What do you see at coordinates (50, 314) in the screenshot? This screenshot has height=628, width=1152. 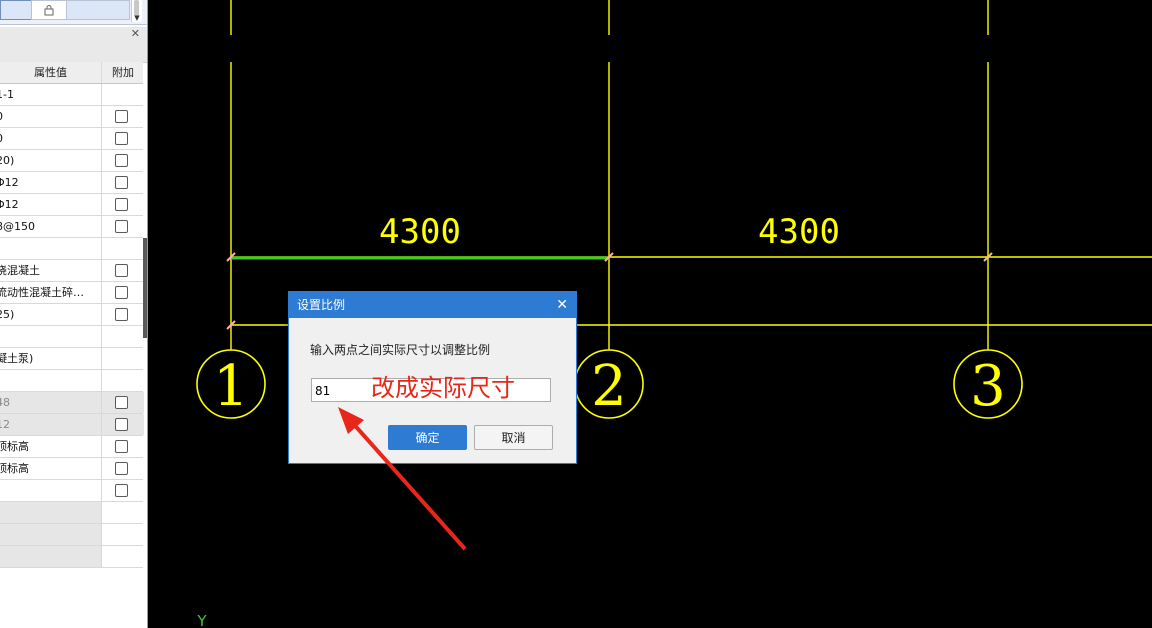 I see `property-value: 25)` at bounding box center [50, 314].